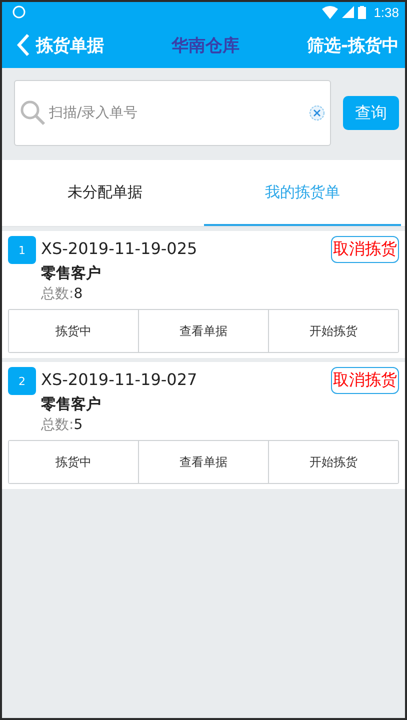 The image size is (407, 720). Describe the element at coordinates (330, 12) in the screenshot. I see `wifi-icon` at that location.